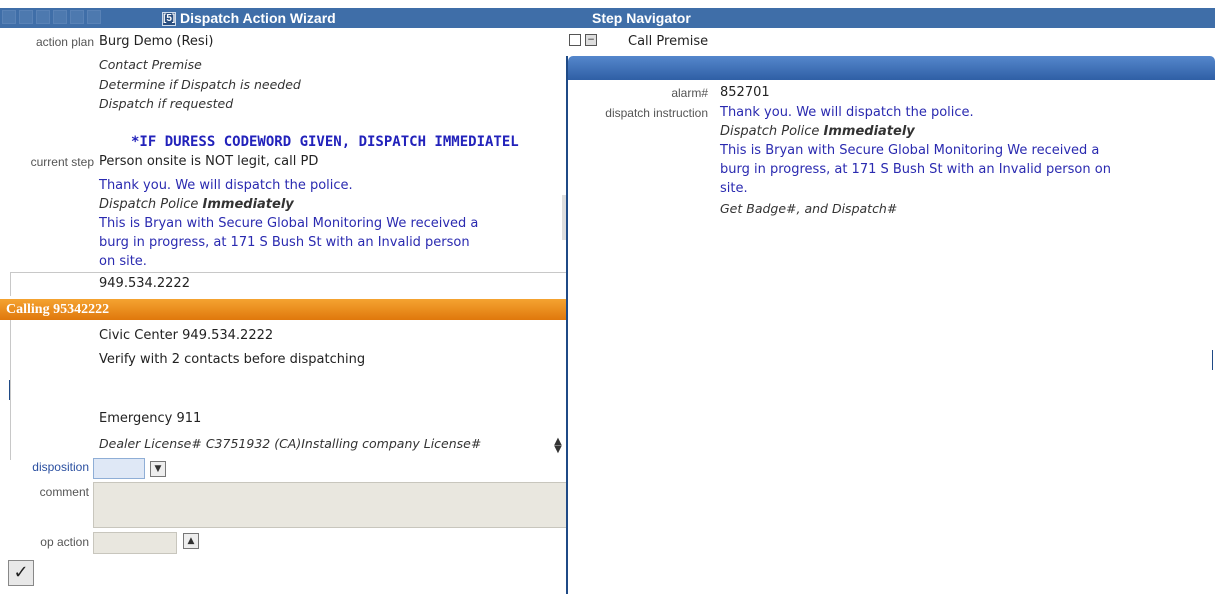  What do you see at coordinates (169, 19) in the screenshot?
I see `wizard-badge-icon: [5]` at bounding box center [169, 19].